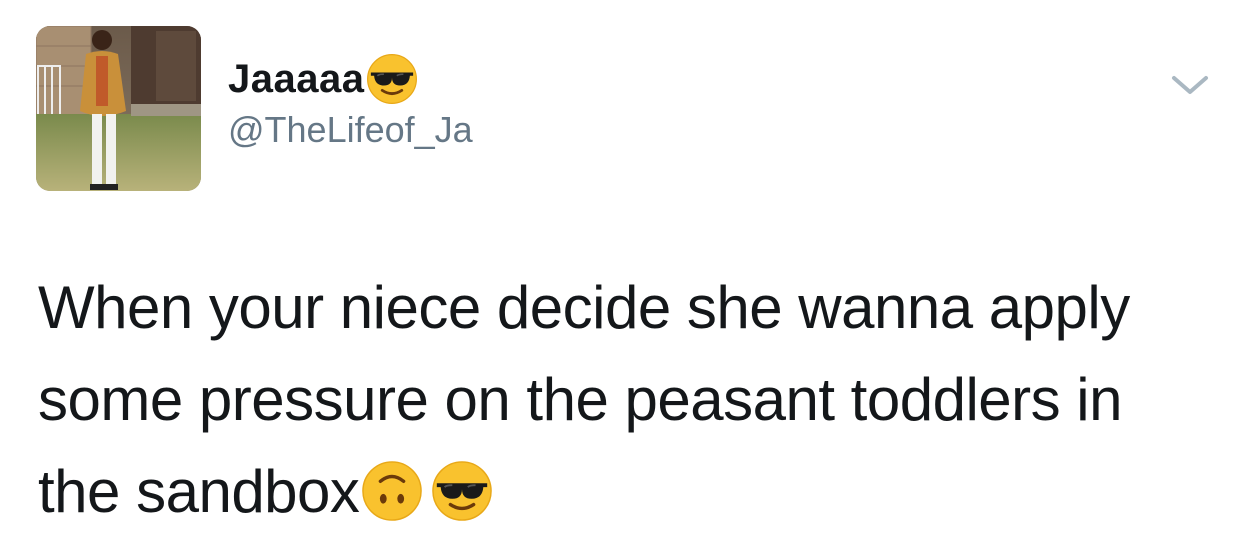 Image resolution: width=1242 pixels, height=548 pixels. Describe the element at coordinates (580, 399) in the screenshot. I see `tweet-text-line: some pressure on the peasant toddlers in` at that location.